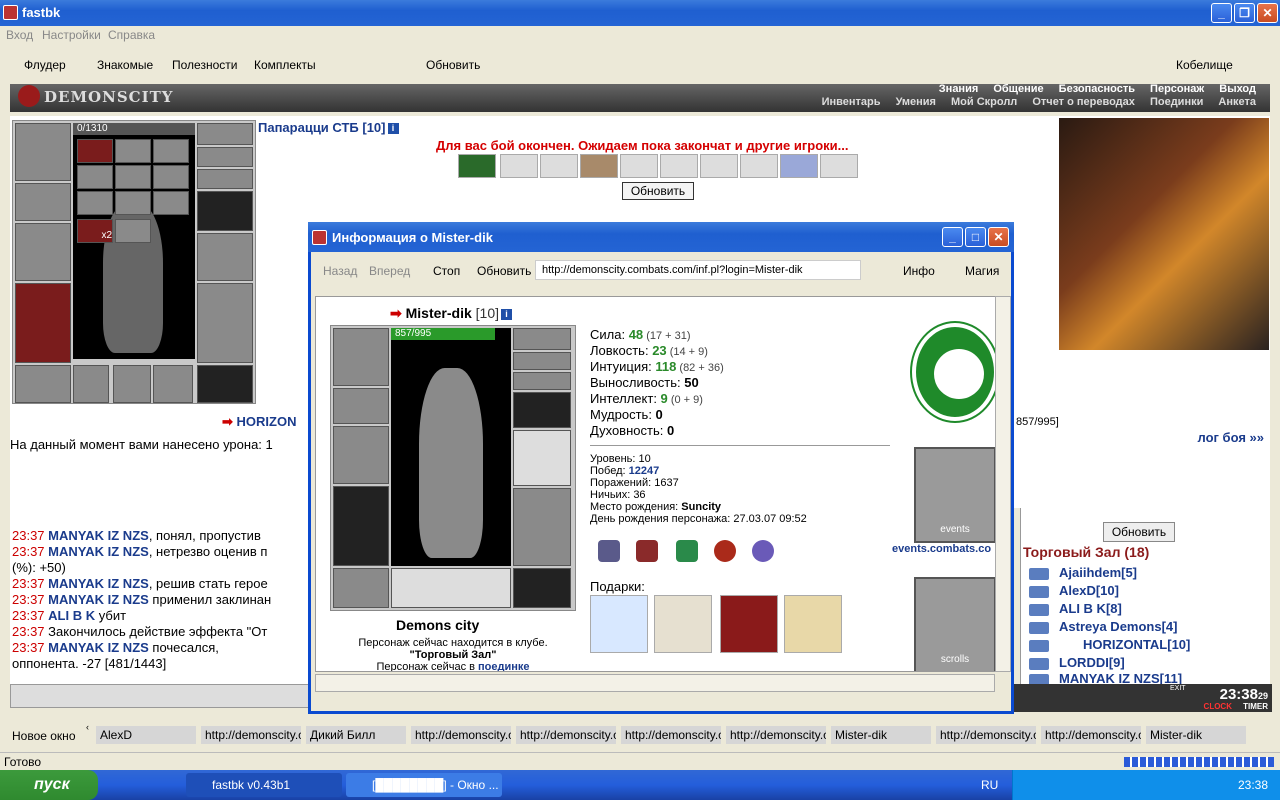 This screenshot has width=1280, height=800. I want to click on minimize-button: _, so click(1221, 13).